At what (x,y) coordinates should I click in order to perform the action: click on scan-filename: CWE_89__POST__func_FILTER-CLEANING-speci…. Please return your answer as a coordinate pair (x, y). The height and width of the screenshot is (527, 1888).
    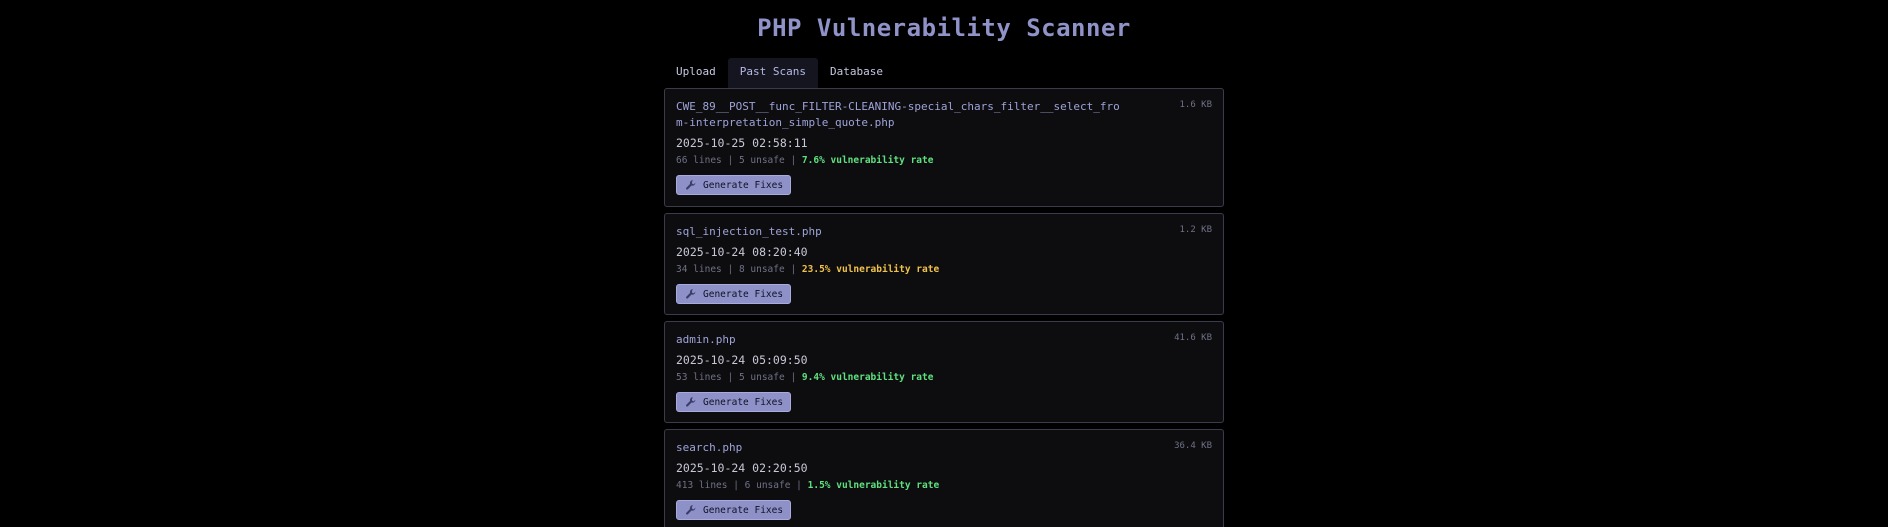
    Looking at the image, I should click on (901, 115).